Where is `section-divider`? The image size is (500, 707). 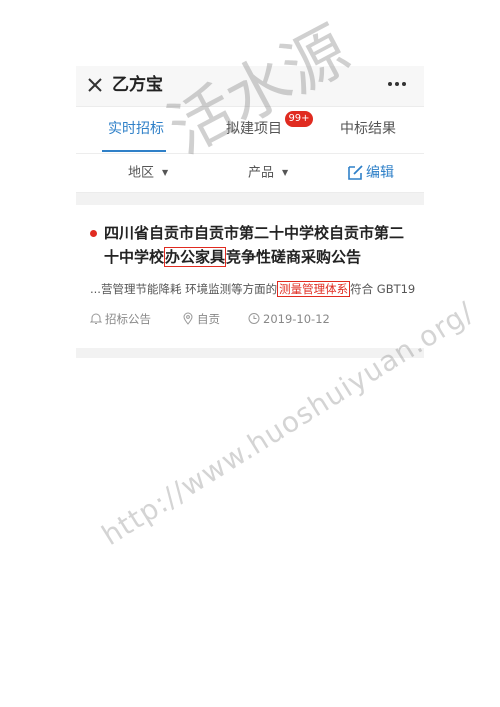
section-divider is located at coordinates (250, 199).